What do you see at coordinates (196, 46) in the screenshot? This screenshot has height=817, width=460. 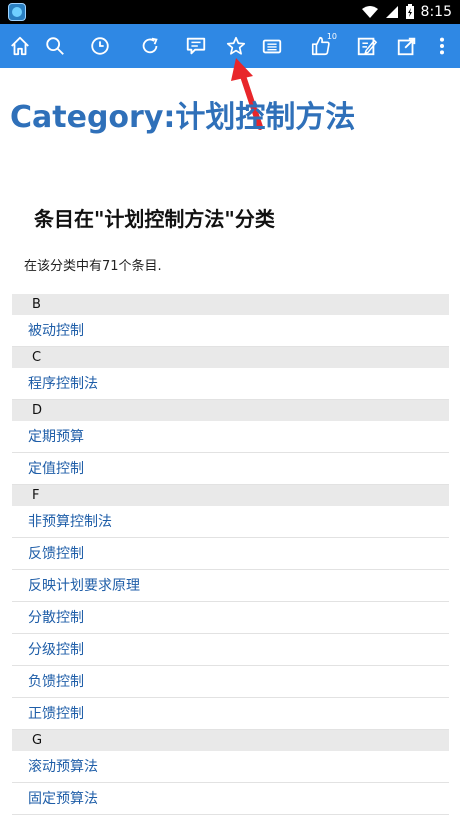 I see `comment-icon` at bounding box center [196, 46].